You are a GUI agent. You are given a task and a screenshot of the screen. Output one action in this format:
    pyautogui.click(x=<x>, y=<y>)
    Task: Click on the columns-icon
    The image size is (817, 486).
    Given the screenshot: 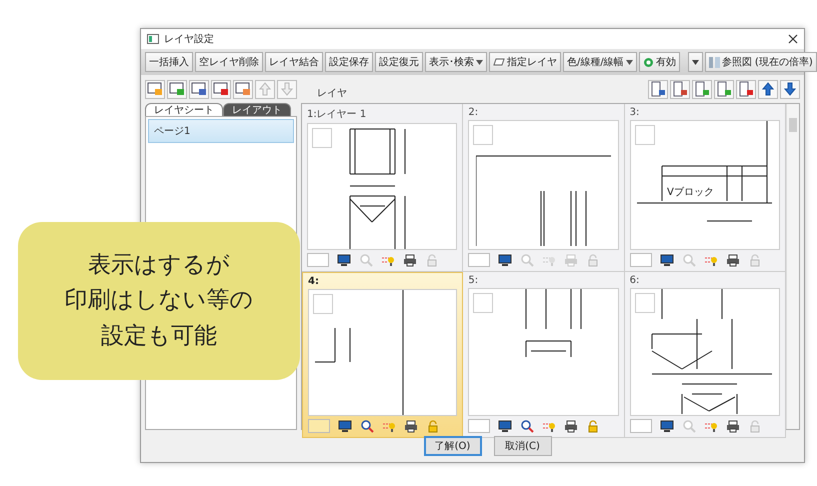 What is the action you would take?
    pyautogui.click(x=714, y=62)
    